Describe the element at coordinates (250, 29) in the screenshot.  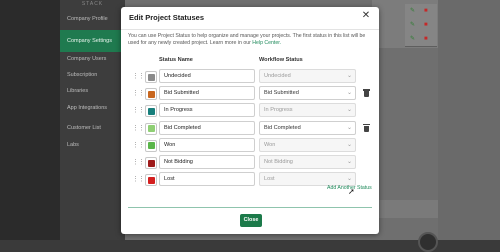
I see `header-divider` at that location.